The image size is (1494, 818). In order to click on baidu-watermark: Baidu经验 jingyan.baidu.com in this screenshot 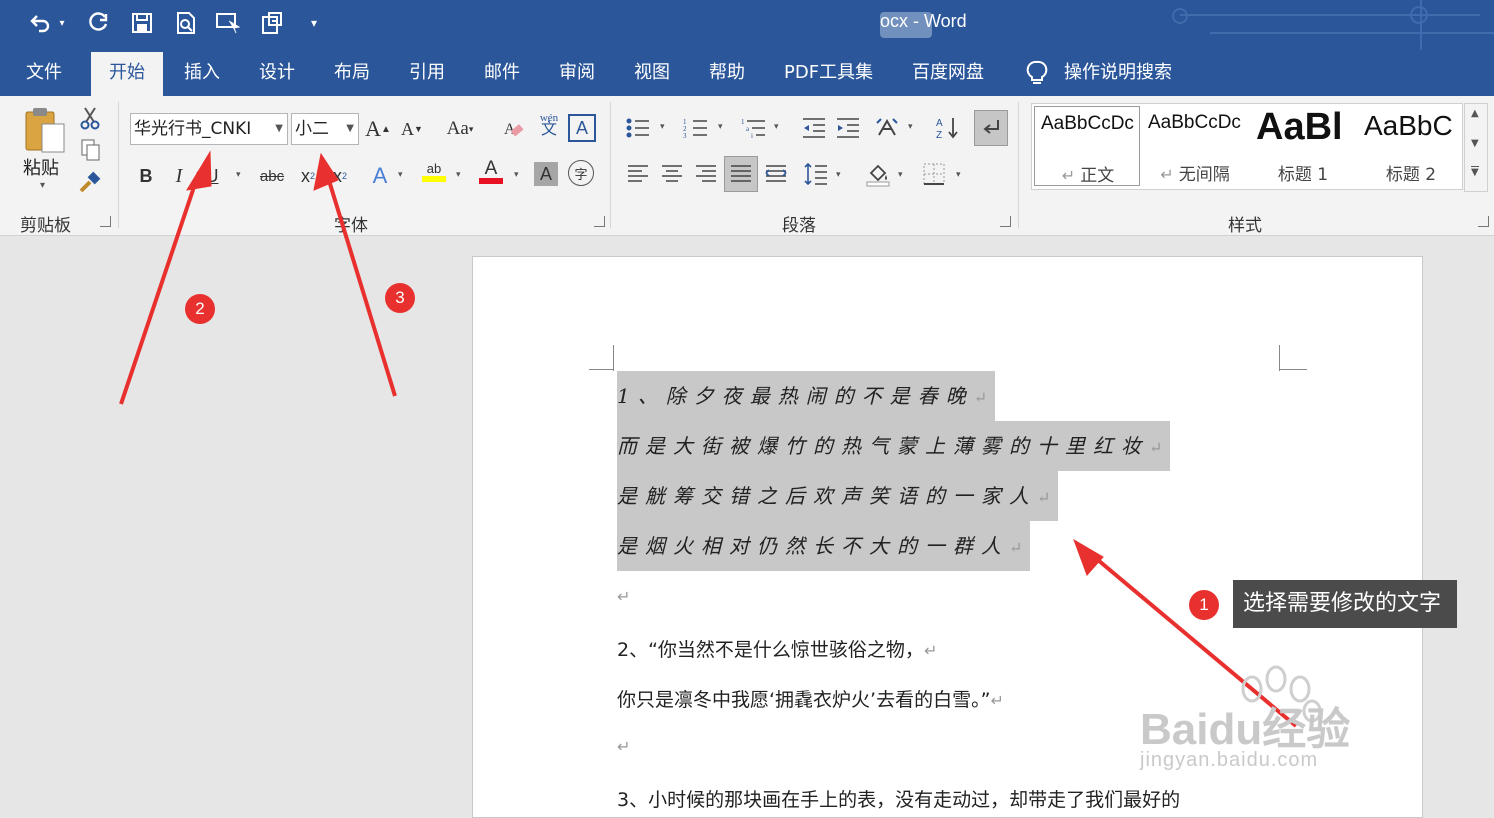, I will do `click(1290, 720)`.